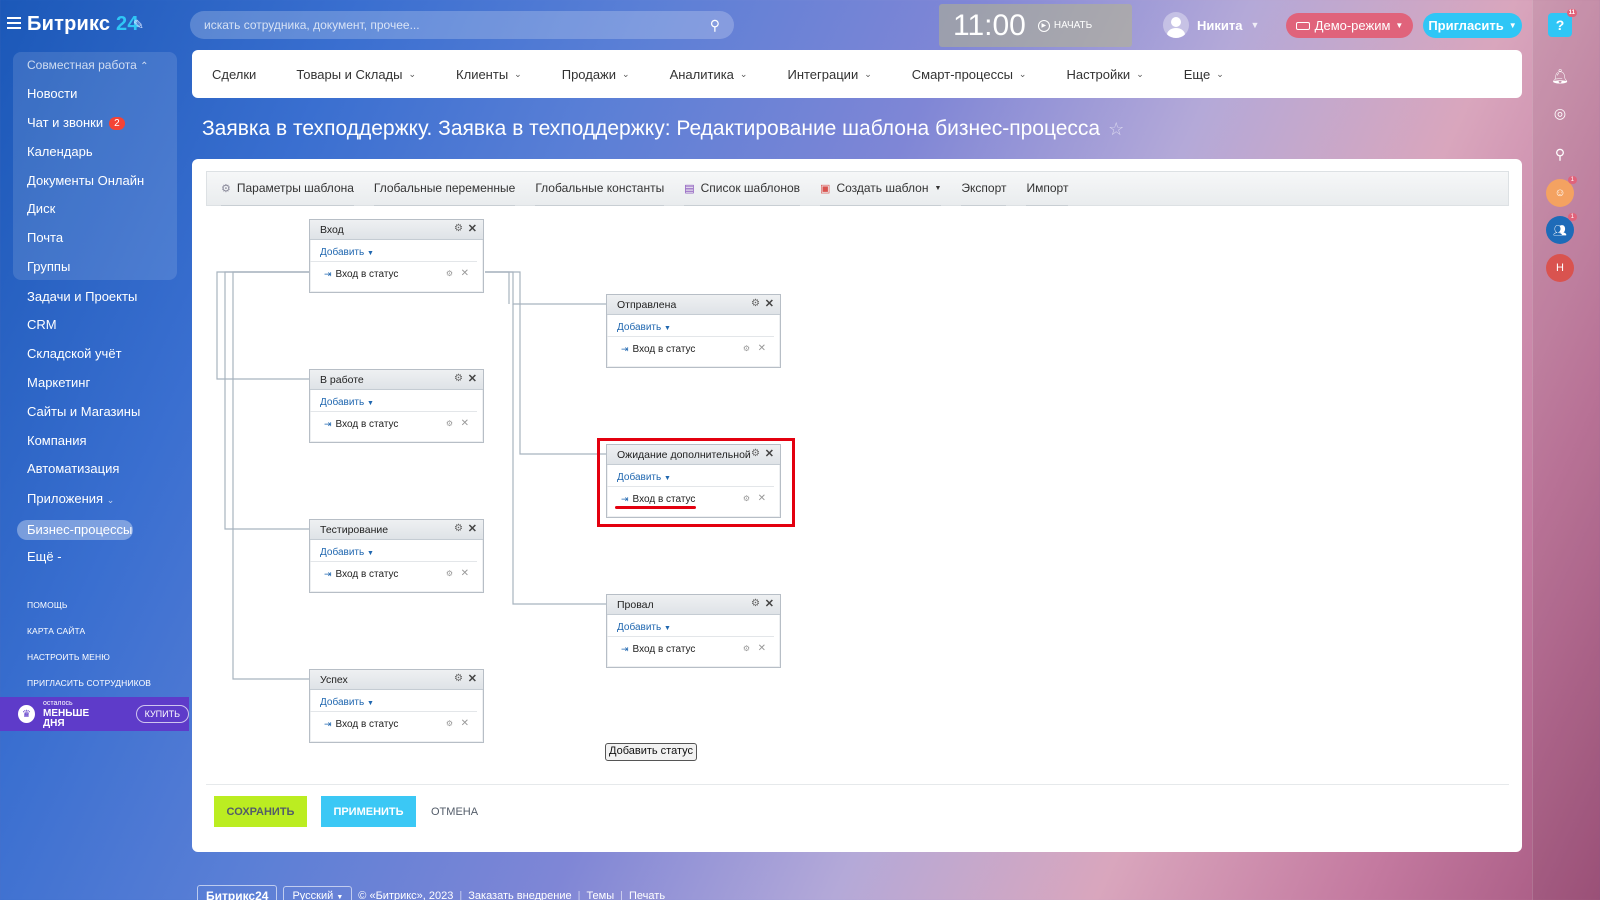 This screenshot has width=1600, height=900. Describe the element at coordinates (519, 895) in the screenshot. I see `order-link: Заказать внедрение` at that location.